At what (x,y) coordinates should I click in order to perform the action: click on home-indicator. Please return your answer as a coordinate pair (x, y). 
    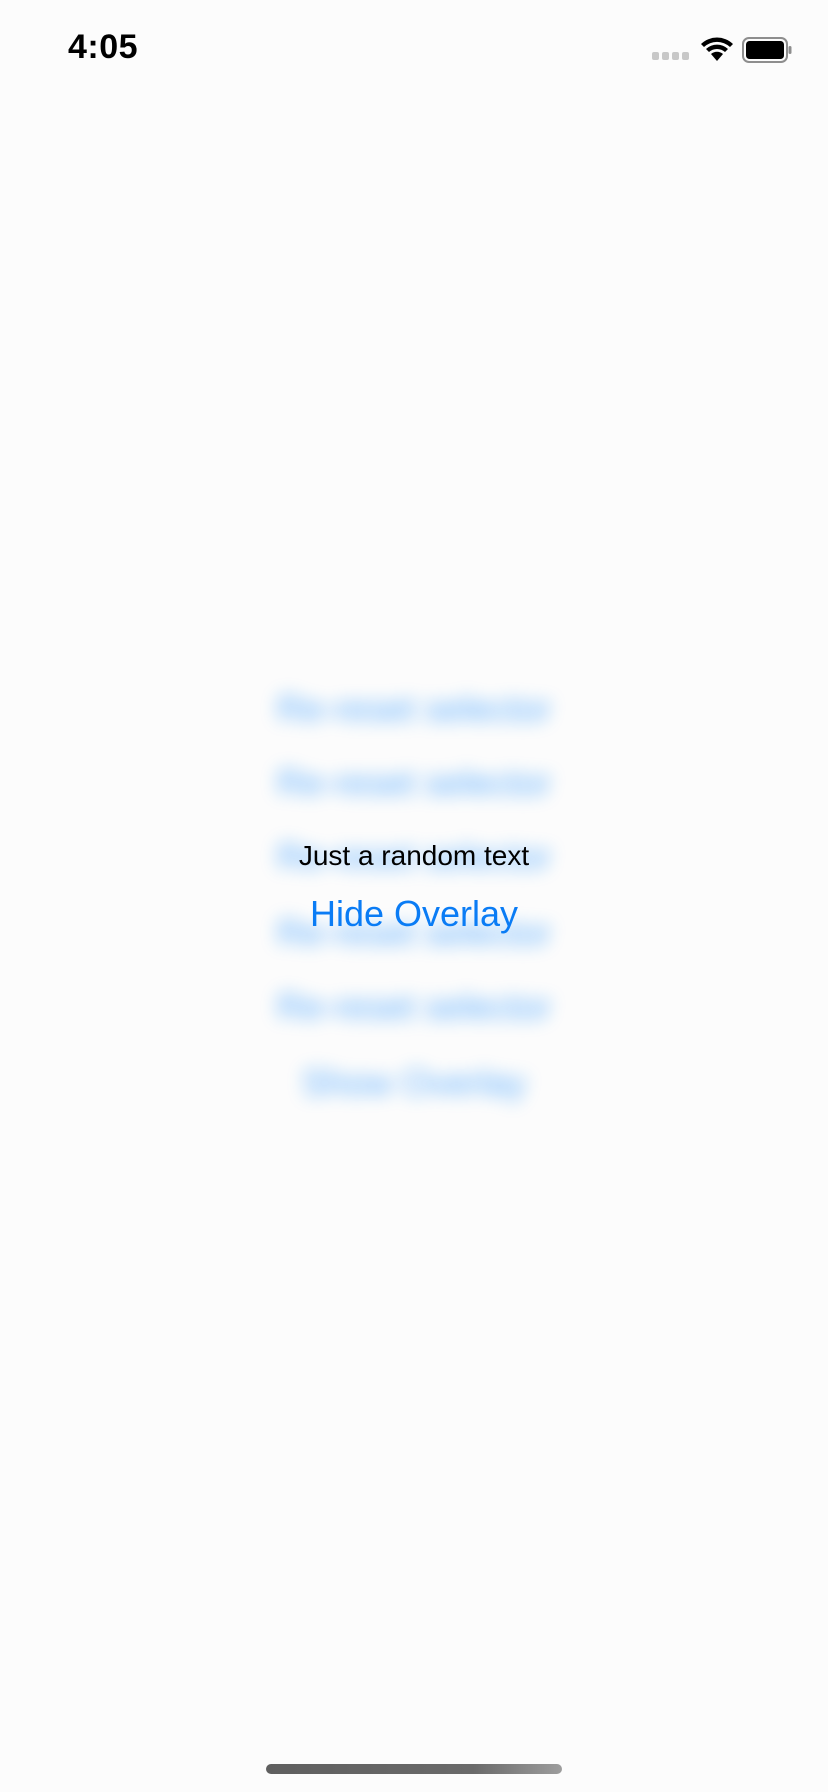
    Looking at the image, I should click on (414, 1769).